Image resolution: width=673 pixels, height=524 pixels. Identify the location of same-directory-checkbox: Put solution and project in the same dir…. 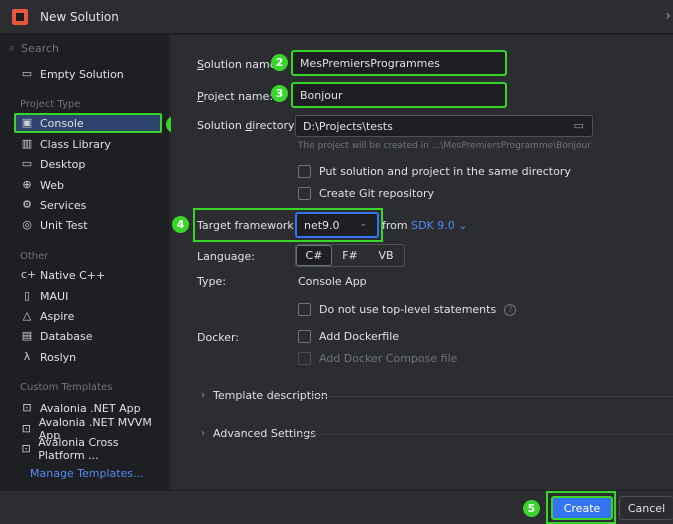
(434, 171).